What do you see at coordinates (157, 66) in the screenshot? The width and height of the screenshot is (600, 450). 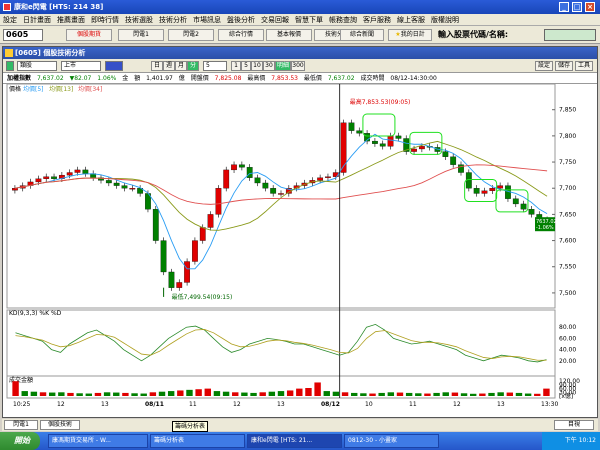 I see `period-day: 日` at bounding box center [157, 66].